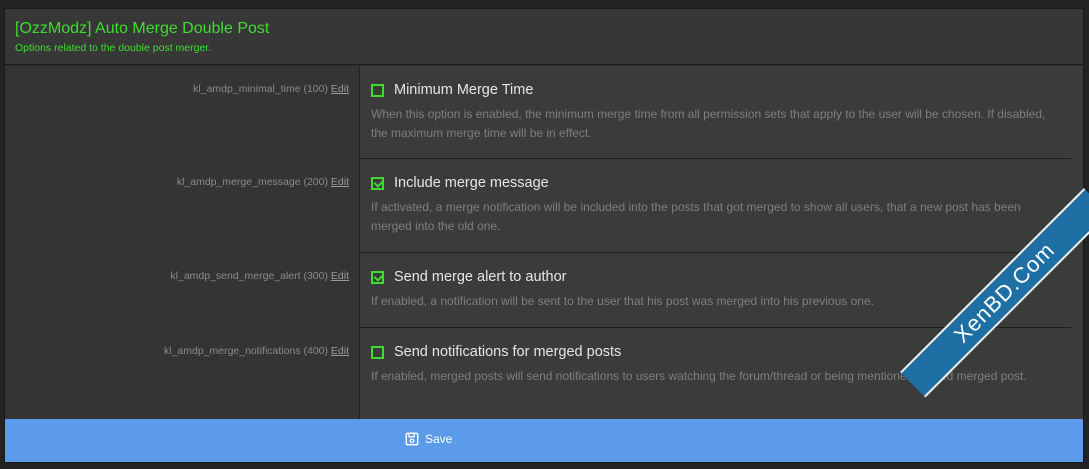  Describe the element at coordinates (260, 89) in the screenshot. I see `option-key-text: kl_amdp_minimal_time (100)` at that location.